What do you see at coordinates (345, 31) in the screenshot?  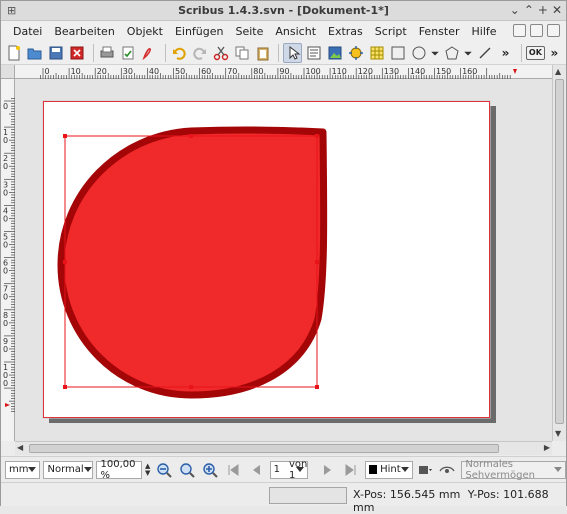 I see `menu-extras: Extras` at bounding box center [345, 31].